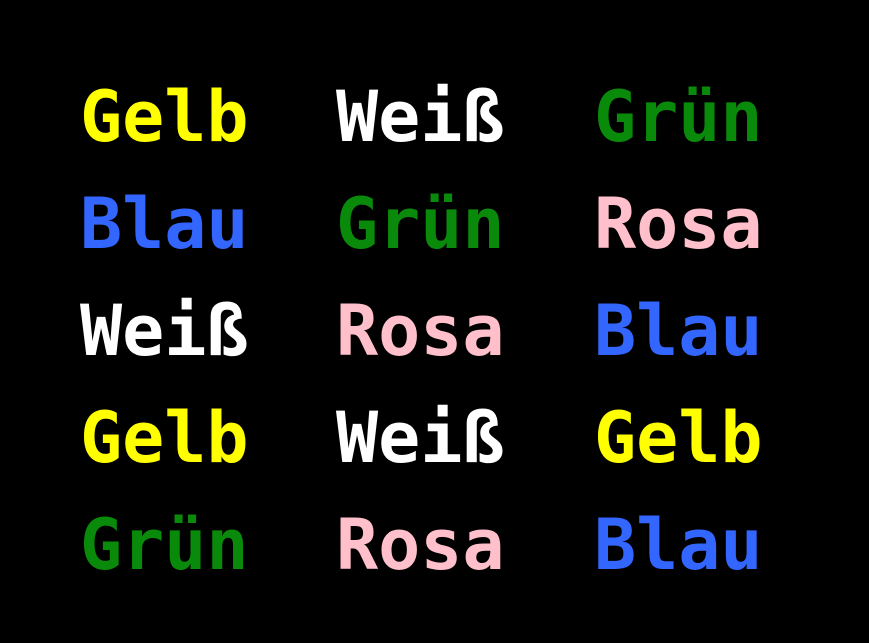  What do you see at coordinates (678, 331) in the screenshot?
I see `word-r3-c3: Blau` at bounding box center [678, 331].